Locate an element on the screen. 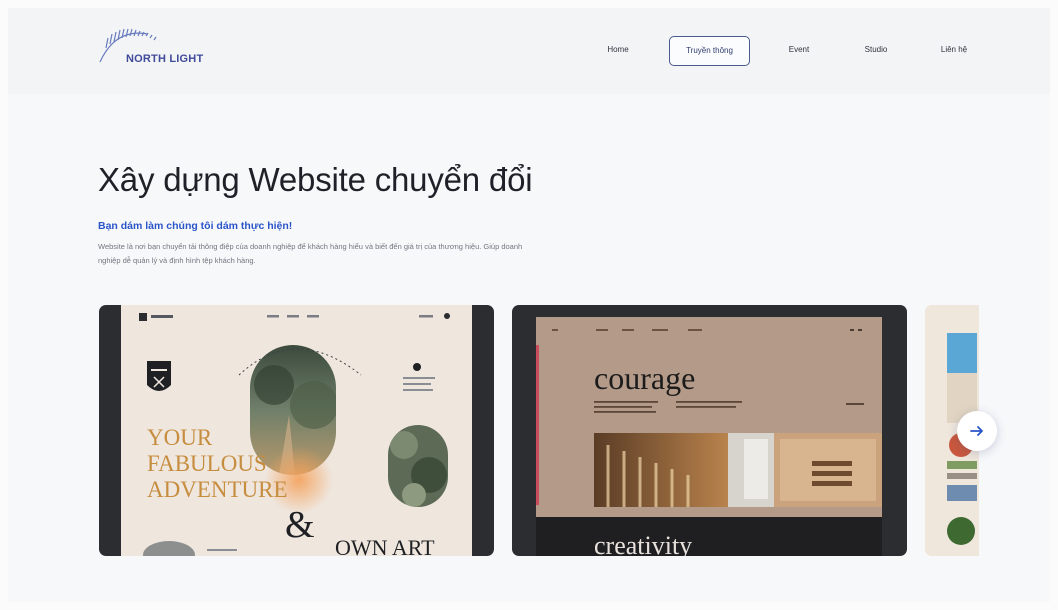  nav-item-studio: Studio is located at coordinates (876, 50).